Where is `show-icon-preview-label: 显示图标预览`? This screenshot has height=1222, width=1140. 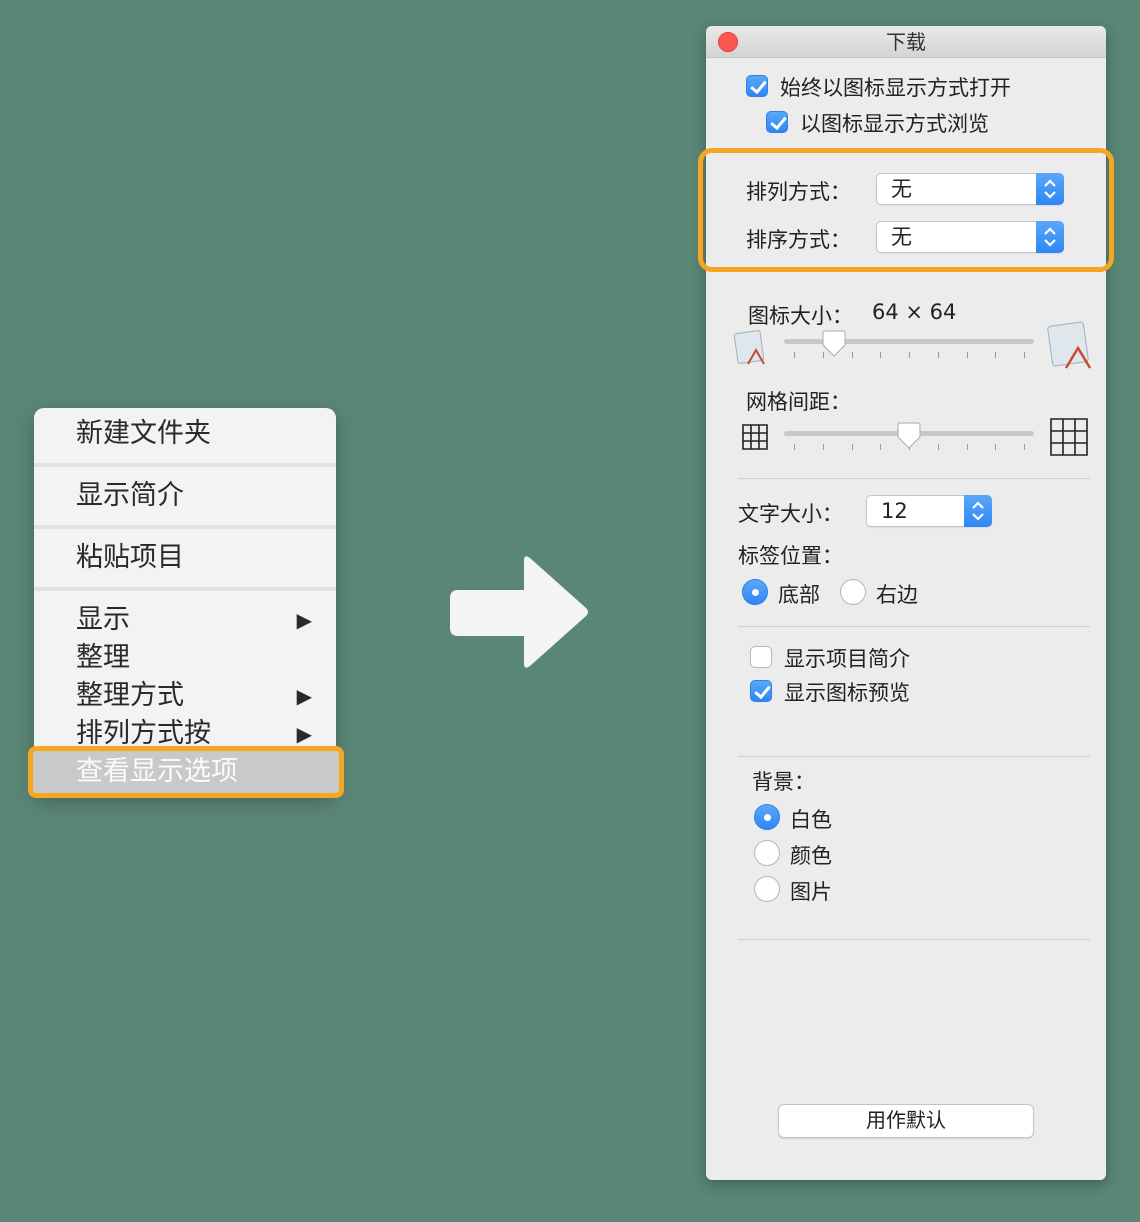
show-icon-preview-label: 显示图标预览 is located at coordinates (847, 693).